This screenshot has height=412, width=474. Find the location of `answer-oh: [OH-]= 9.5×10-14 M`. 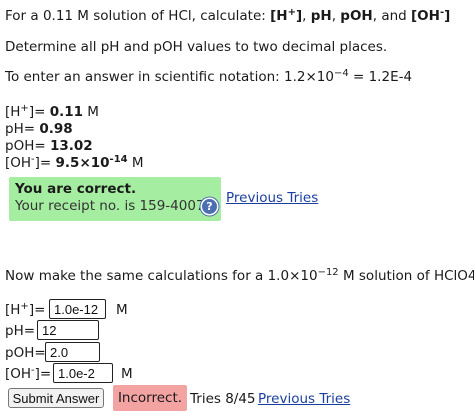

answer-oh: [OH-]= 9.5×10-14 M is located at coordinates (74, 163).